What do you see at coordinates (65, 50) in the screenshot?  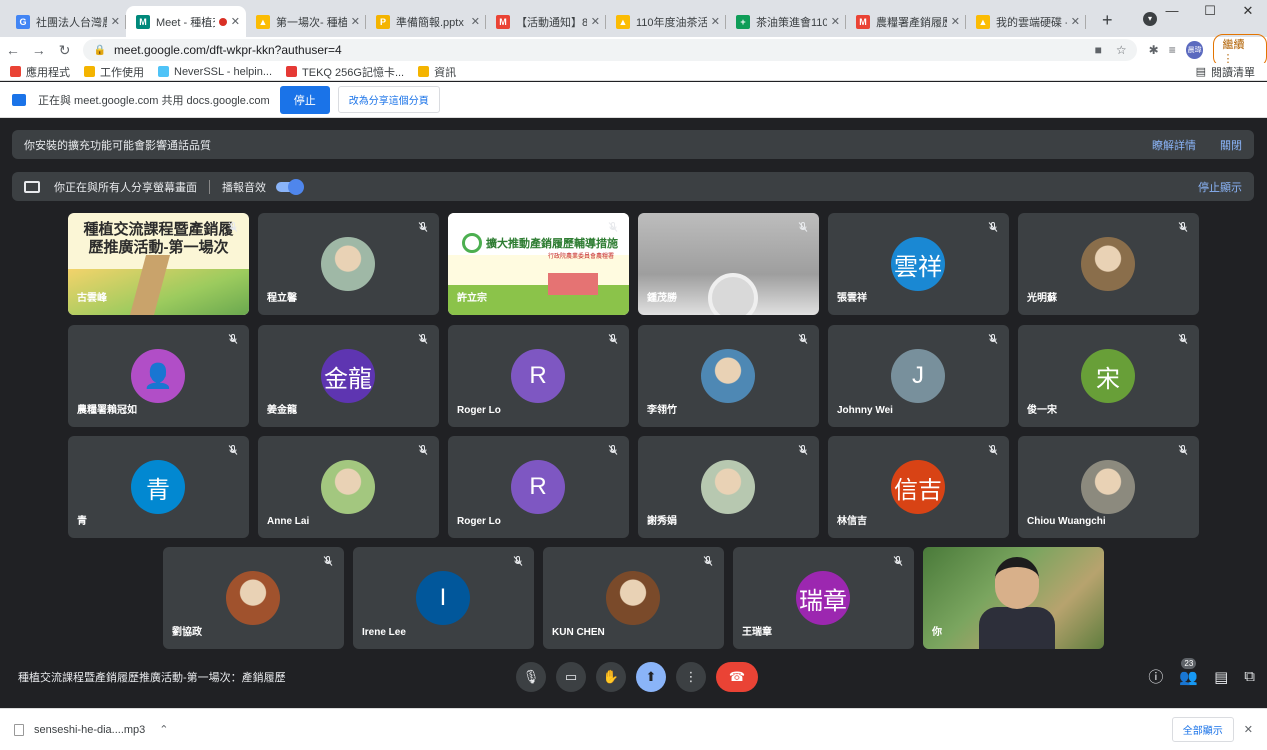 I see `reload-icon: ↻` at bounding box center [65, 50].